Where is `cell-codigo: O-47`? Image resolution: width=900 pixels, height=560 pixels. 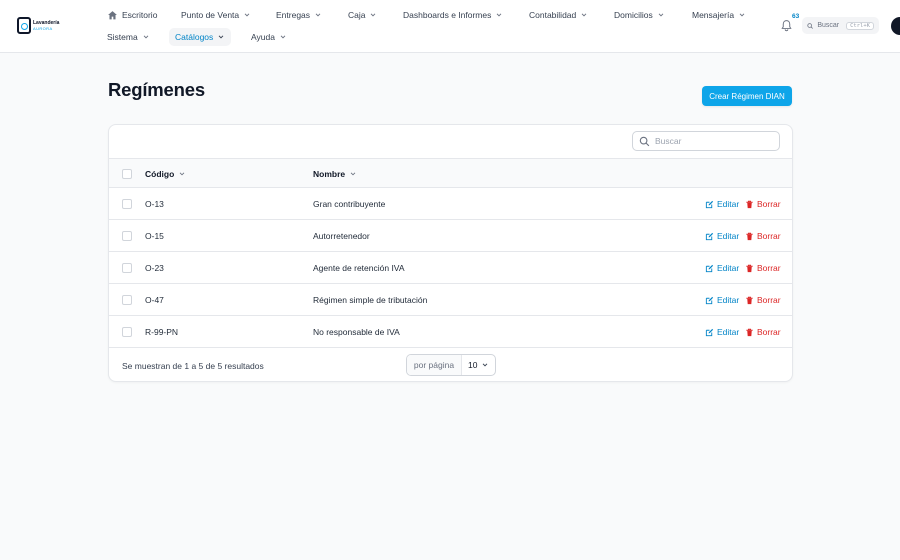
cell-codigo: O-47 is located at coordinates (154, 300).